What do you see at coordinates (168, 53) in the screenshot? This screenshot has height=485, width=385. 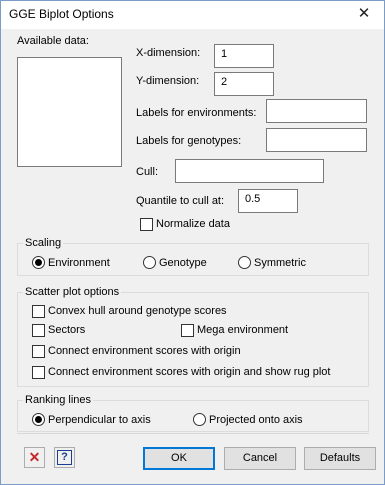 I see `x-dimension-label: X-dimension:` at bounding box center [168, 53].